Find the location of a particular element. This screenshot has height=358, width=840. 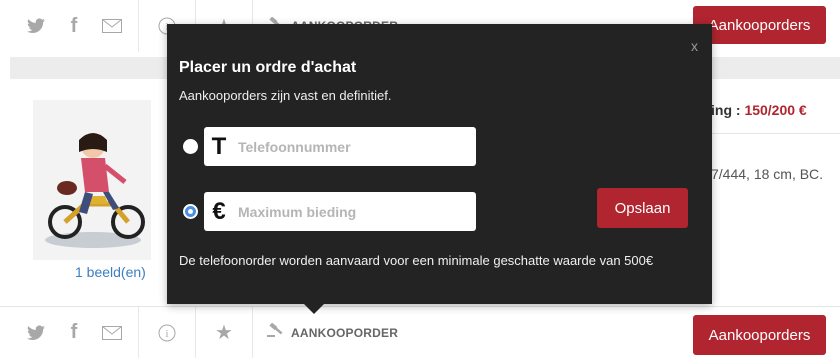

popover-arrow is located at coordinates (314, 309).